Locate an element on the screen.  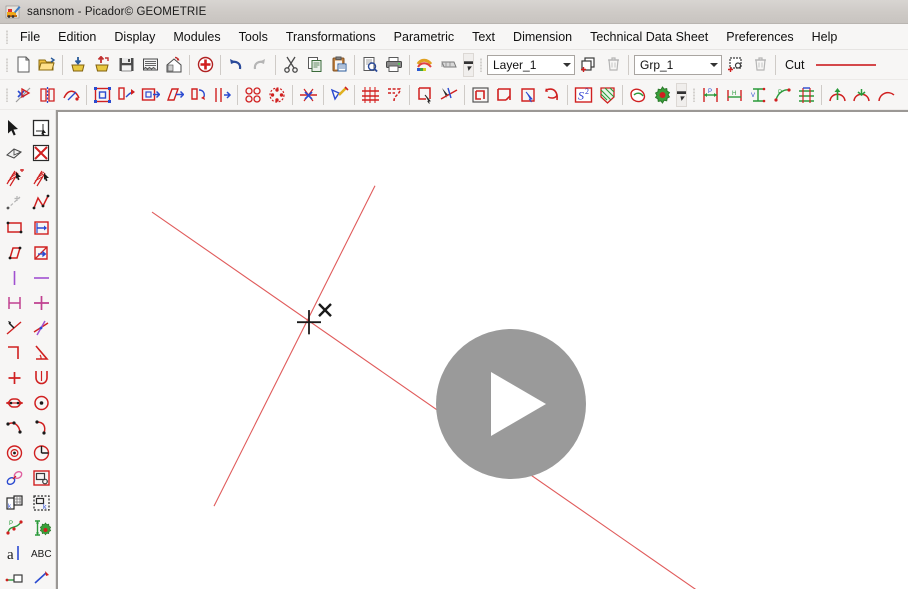
tool-marker is located at coordinates (41, 577).